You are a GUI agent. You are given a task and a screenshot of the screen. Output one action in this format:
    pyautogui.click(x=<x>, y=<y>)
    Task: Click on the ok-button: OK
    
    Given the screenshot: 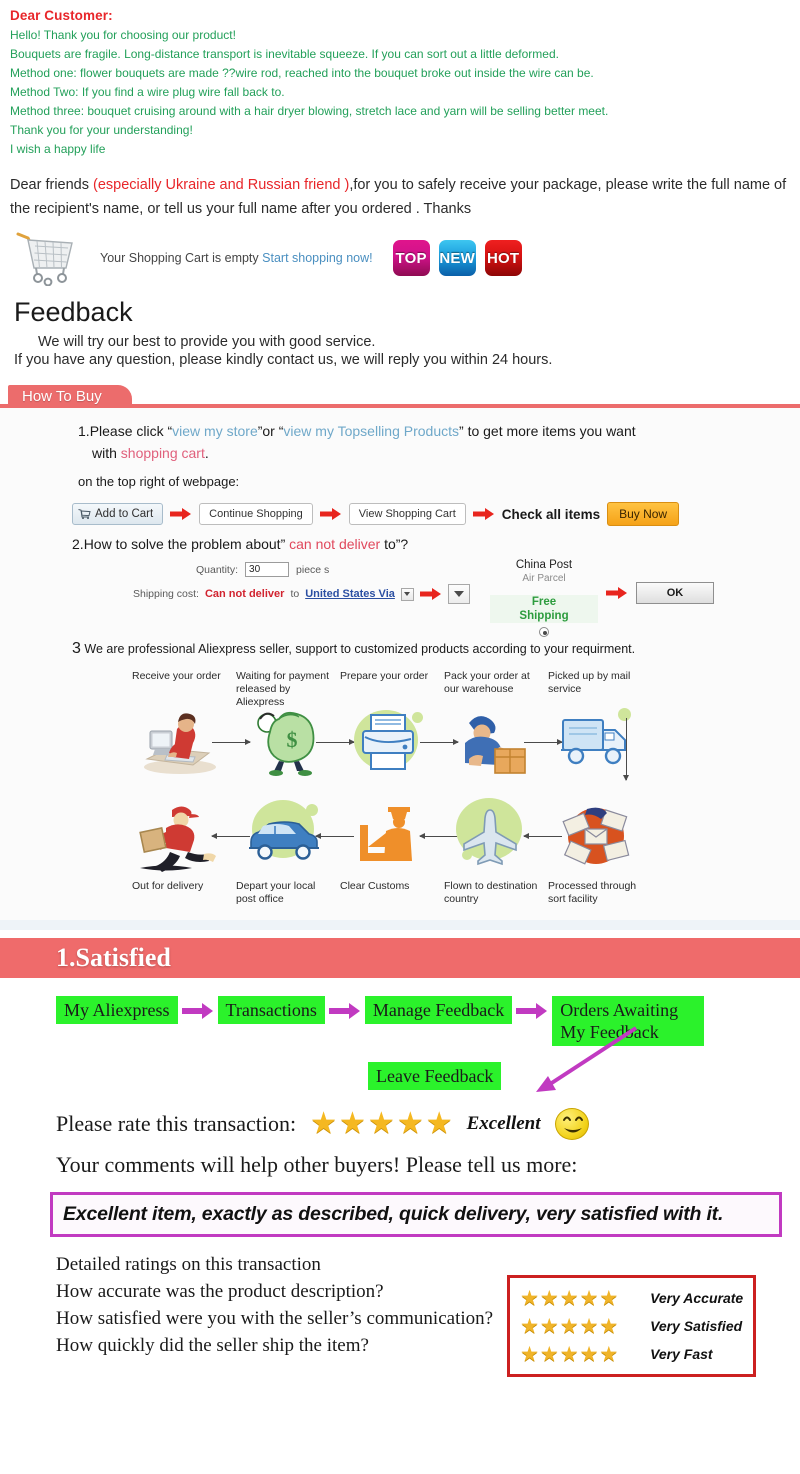 What is the action you would take?
    pyautogui.click(x=675, y=593)
    